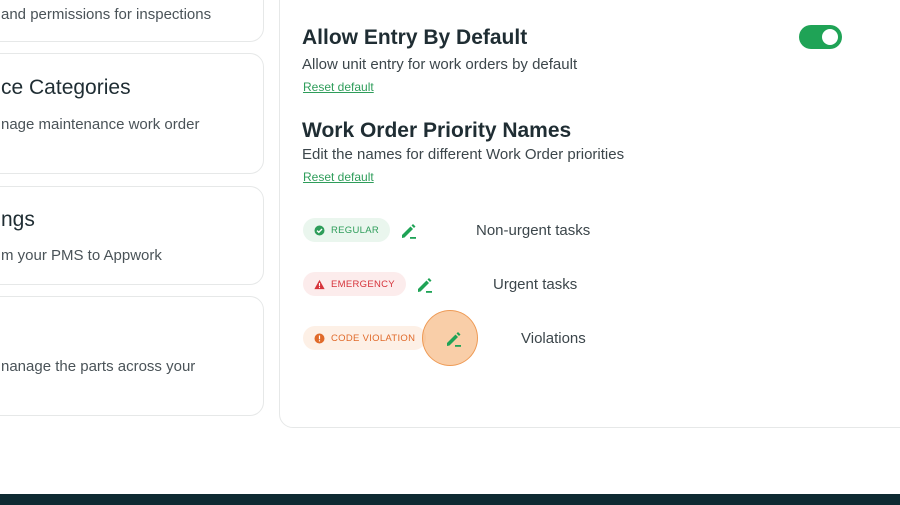 This screenshot has width=900, height=505. I want to click on priority-badge-regular: REGULAR, so click(347, 230).